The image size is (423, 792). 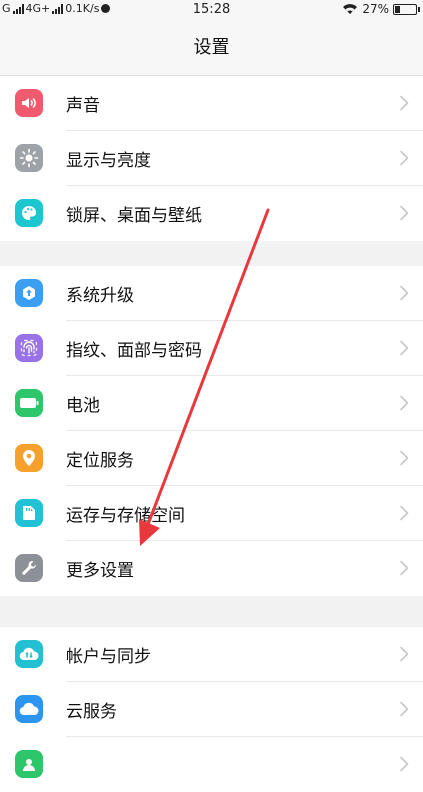 What do you see at coordinates (29, 103) in the screenshot?
I see `speaker-icon` at bounding box center [29, 103].